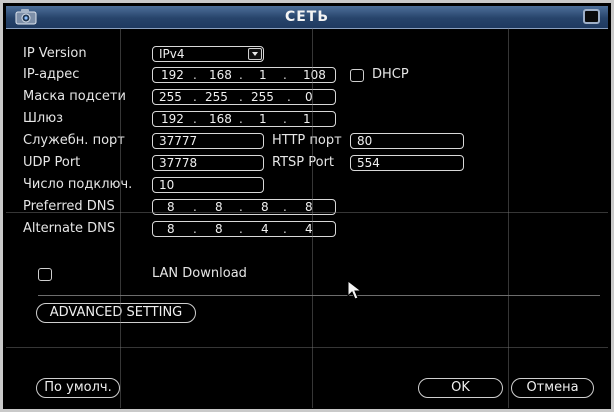  What do you see at coordinates (220, 119) in the screenshot?
I see `gateway-octet: 168` at bounding box center [220, 119].